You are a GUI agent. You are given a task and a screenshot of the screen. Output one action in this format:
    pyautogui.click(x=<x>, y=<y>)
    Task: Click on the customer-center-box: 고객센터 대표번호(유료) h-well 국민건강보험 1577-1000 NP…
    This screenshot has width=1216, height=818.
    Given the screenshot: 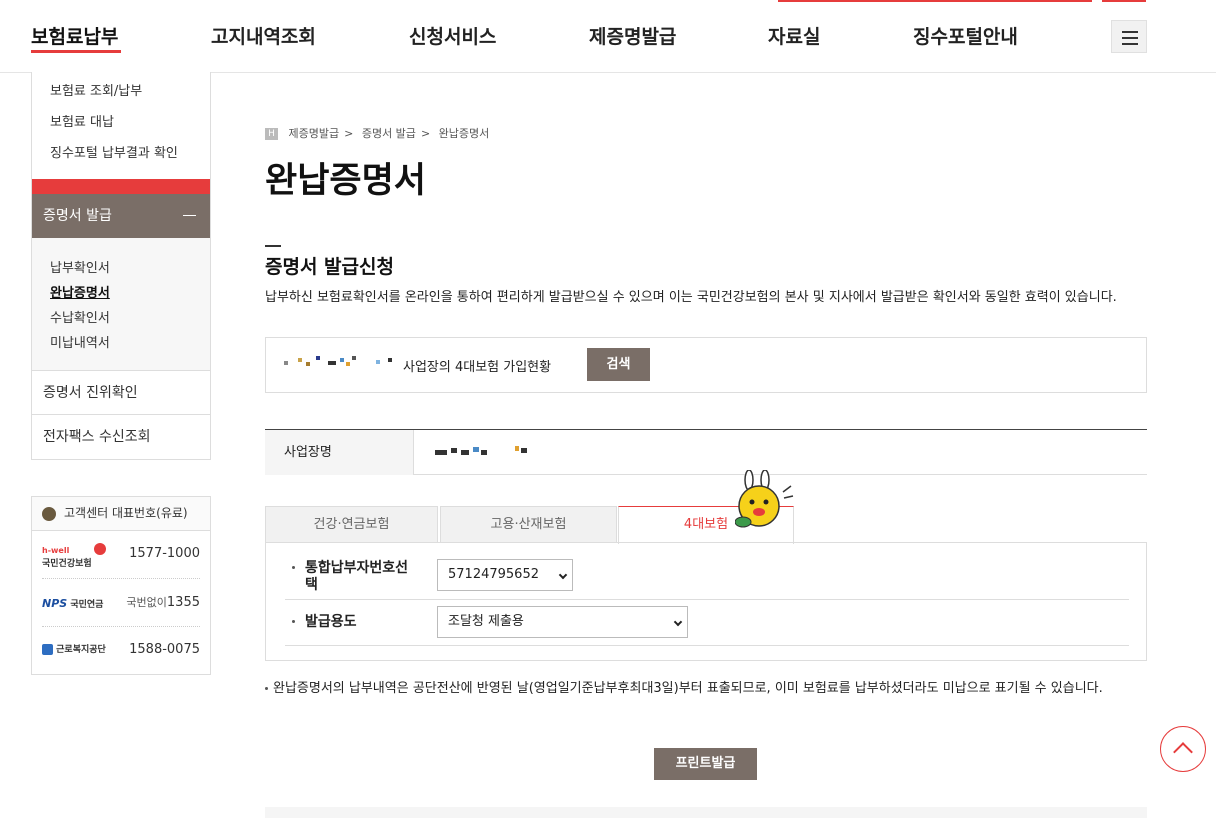 What is the action you would take?
    pyautogui.click(x=121, y=585)
    